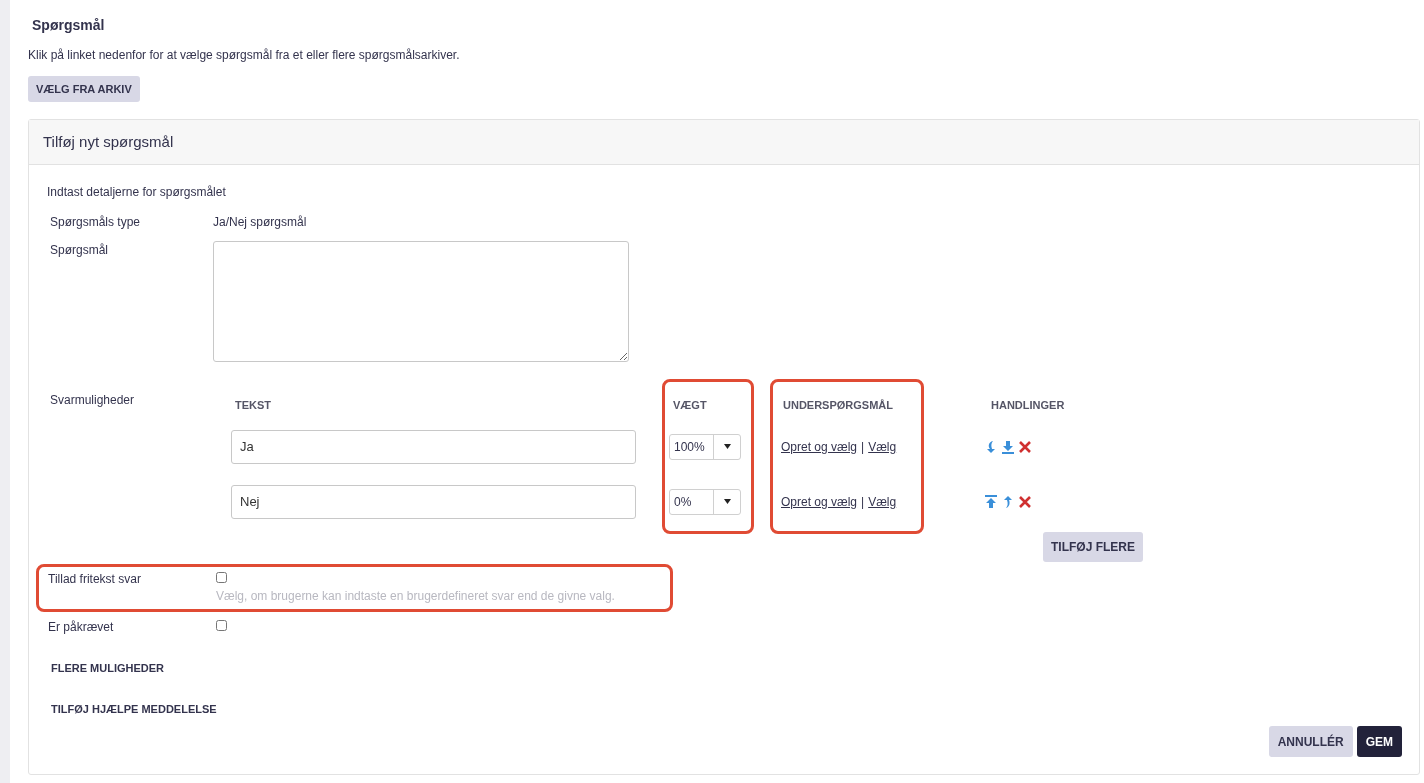 This screenshot has width=1424, height=783. I want to click on weight-dropdown: 100%, so click(705, 446).